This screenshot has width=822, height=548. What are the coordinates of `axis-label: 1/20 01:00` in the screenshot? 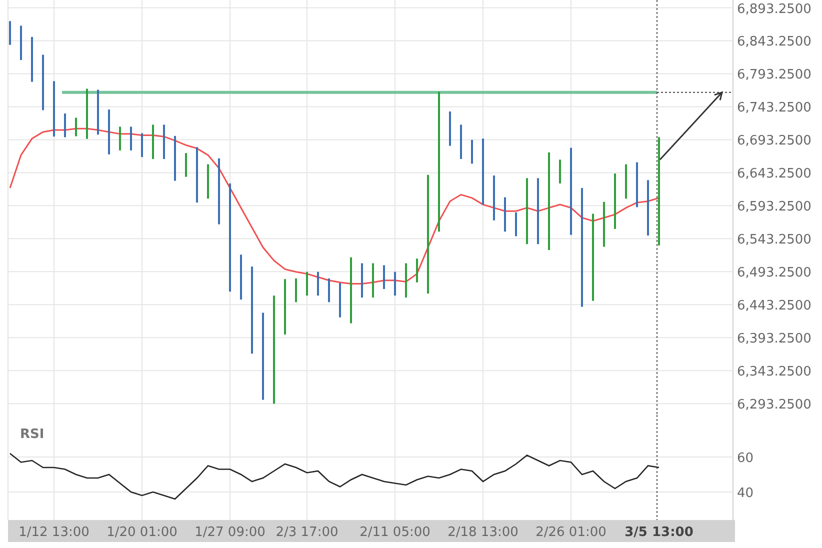 It's located at (142, 532).